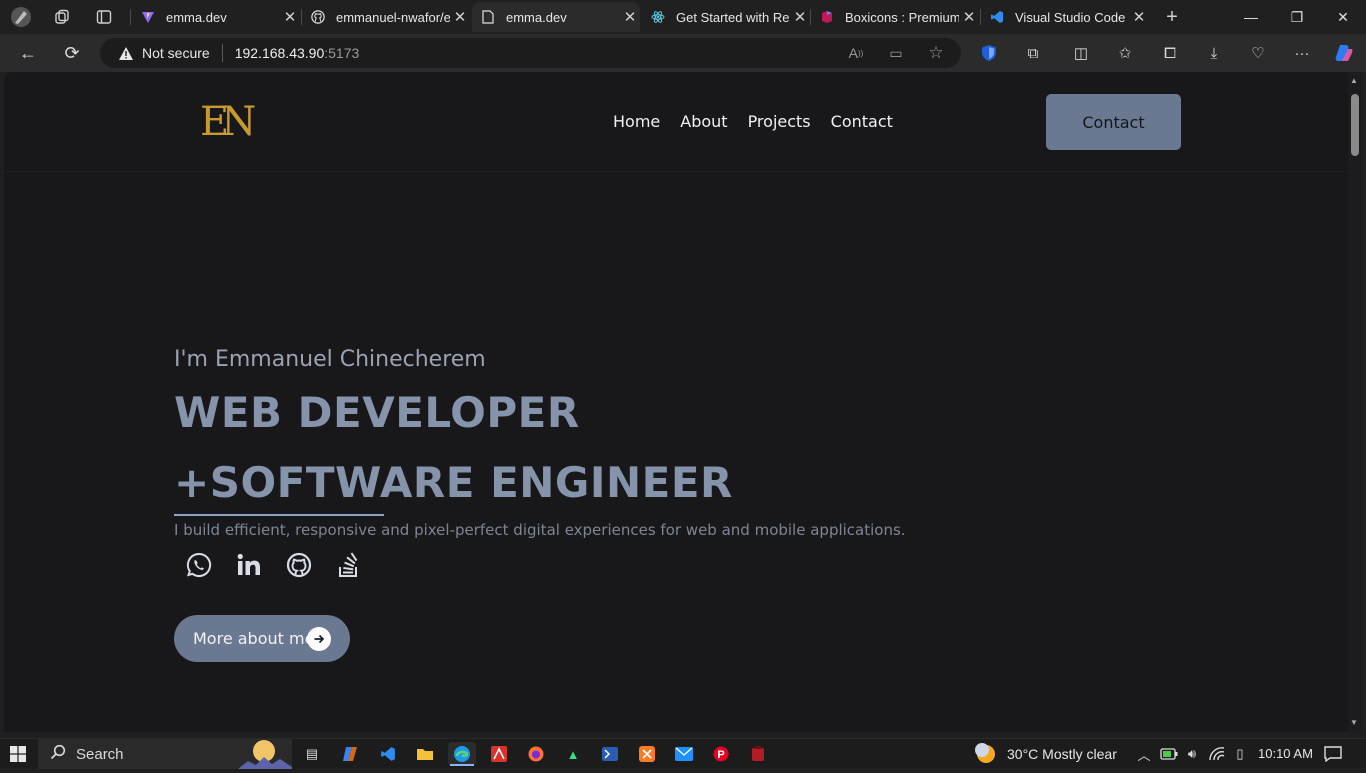  Describe the element at coordinates (647, 754) in the screenshot. I see `xampp-icon` at that location.